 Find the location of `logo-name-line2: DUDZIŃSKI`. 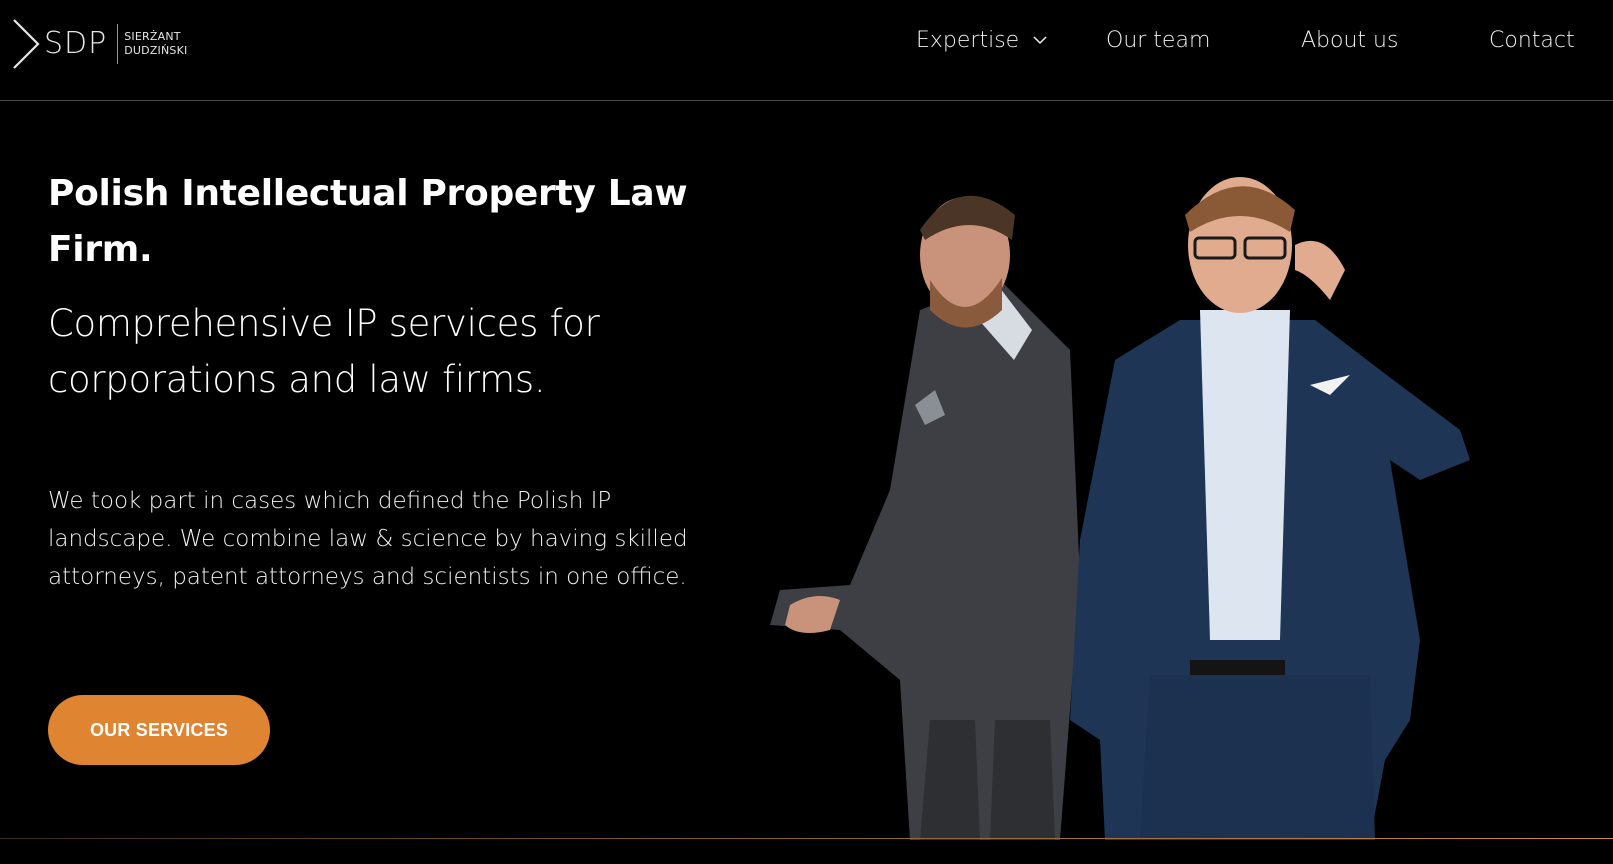

logo-name-line2: DUDZIŃSKI is located at coordinates (156, 50).